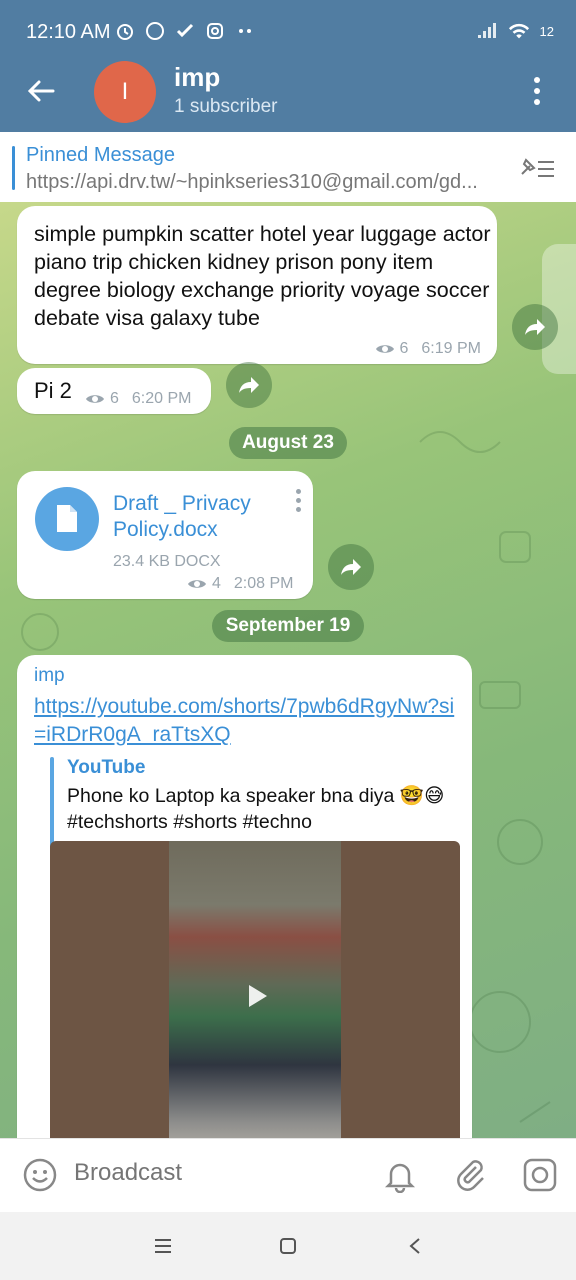  What do you see at coordinates (49, 675) in the screenshot?
I see `message-author: imp` at bounding box center [49, 675].